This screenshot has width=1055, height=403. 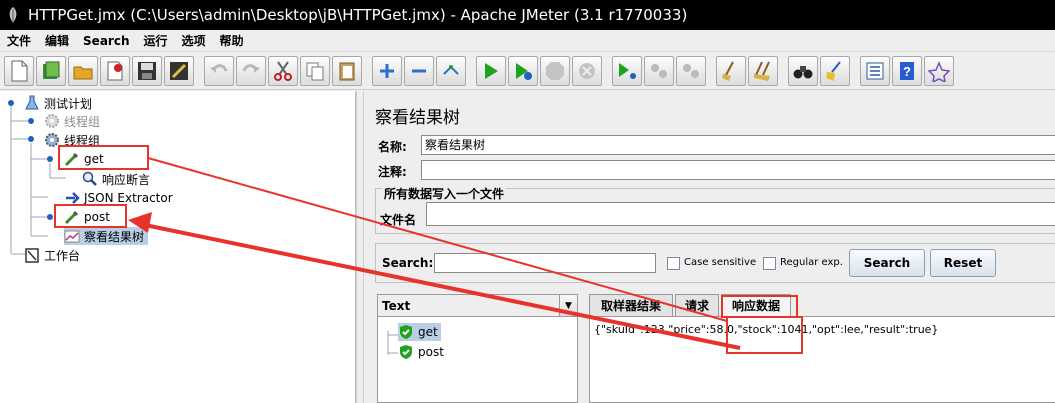 I want to click on save-button, so click(x=147, y=70).